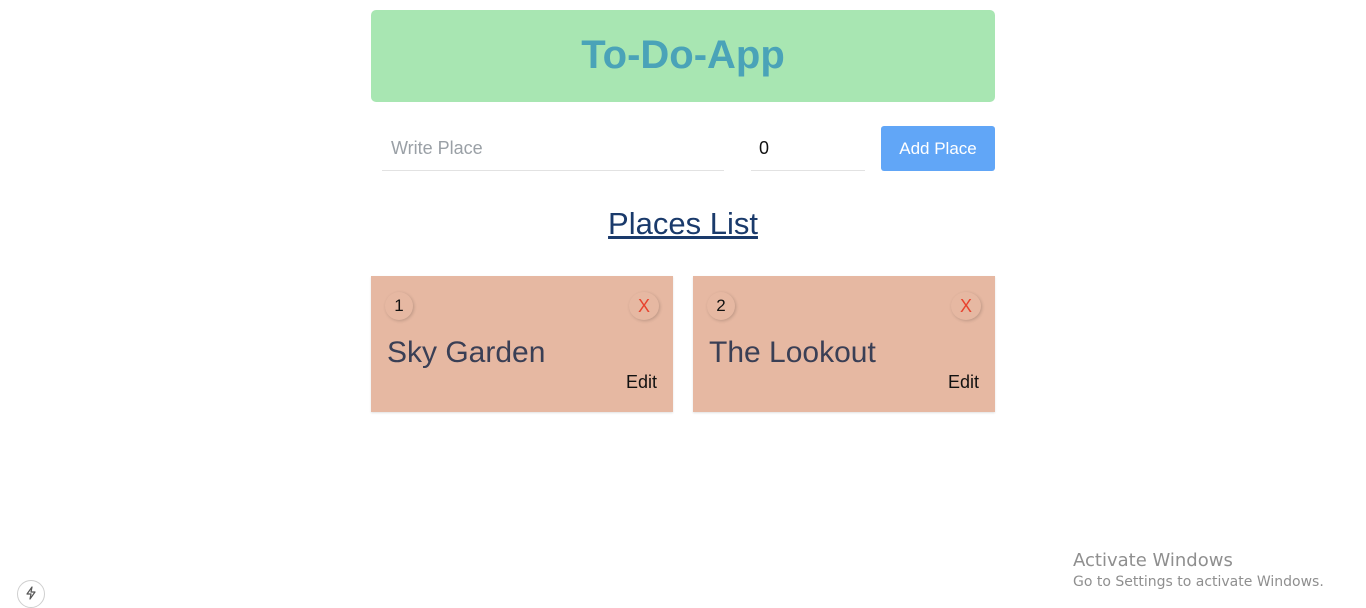  What do you see at coordinates (466, 352) in the screenshot?
I see `place-name: Sky Garden` at bounding box center [466, 352].